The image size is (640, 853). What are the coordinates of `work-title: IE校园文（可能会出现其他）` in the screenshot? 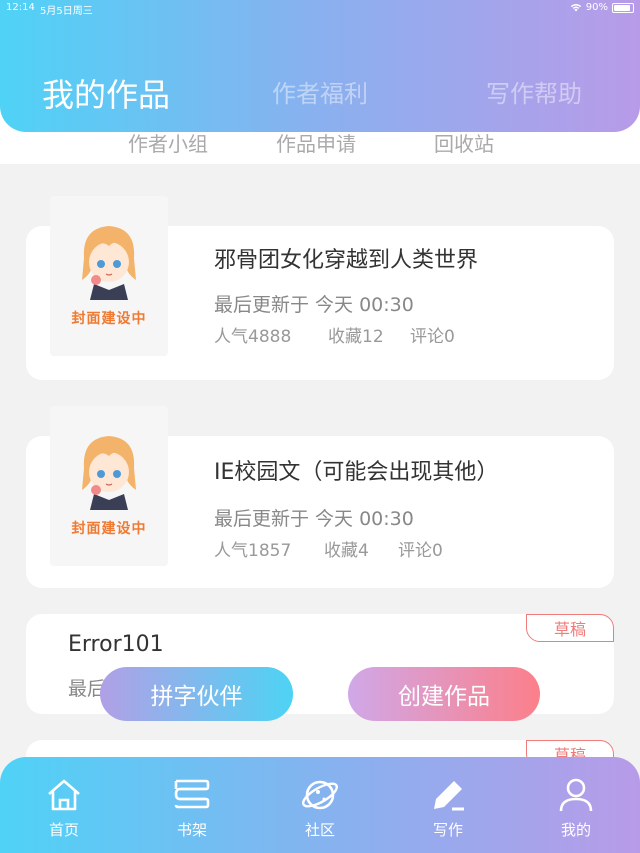 It's located at (356, 470).